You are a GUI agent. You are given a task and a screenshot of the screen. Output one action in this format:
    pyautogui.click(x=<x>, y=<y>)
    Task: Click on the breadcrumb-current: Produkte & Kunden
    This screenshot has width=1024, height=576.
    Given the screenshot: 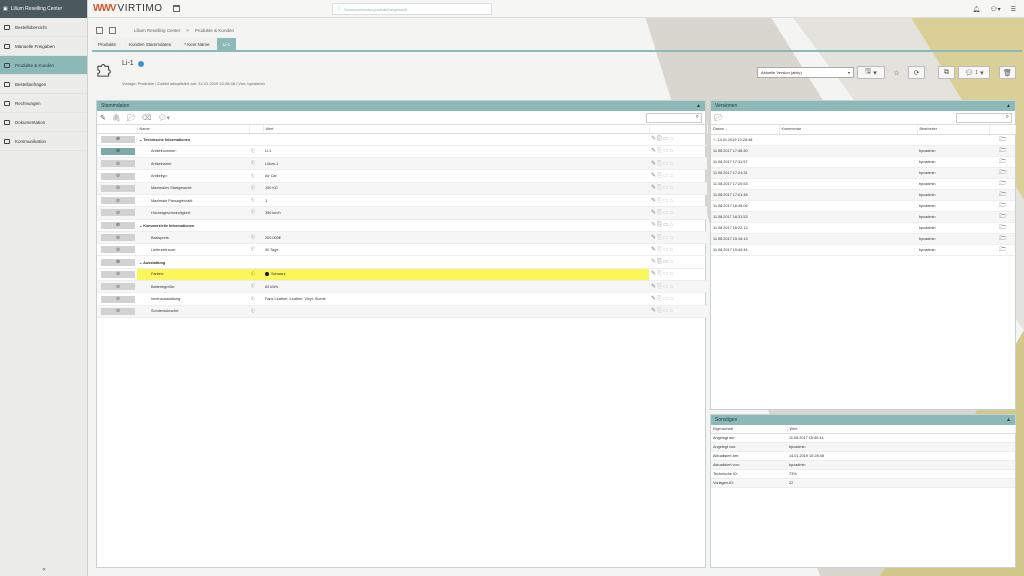 What is the action you would take?
    pyautogui.click(x=214, y=30)
    